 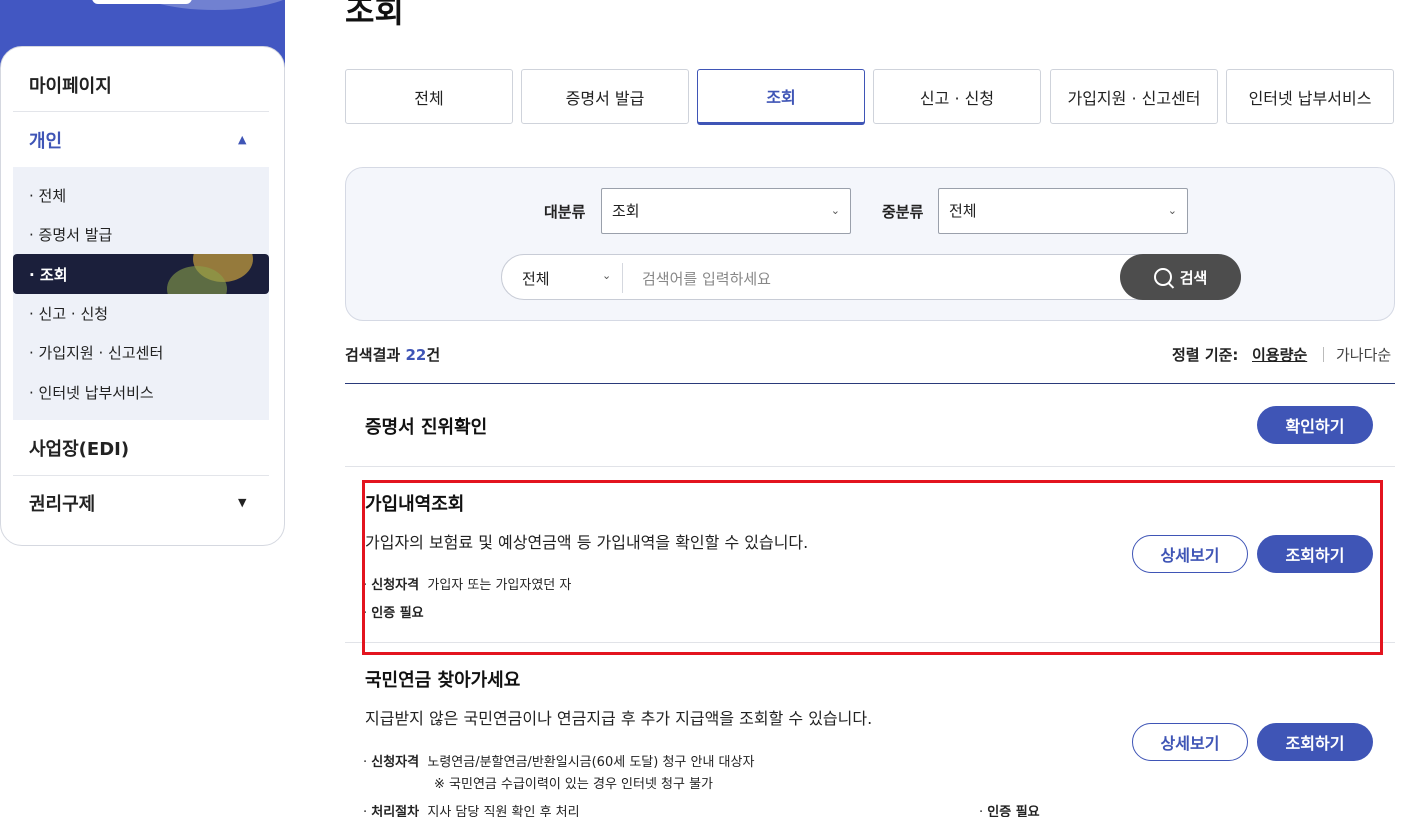 What do you see at coordinates (141, 274) in the screenshot?
I see `sidebar-subitem-inquiry: · 조회` at bounding box center [141, 274].